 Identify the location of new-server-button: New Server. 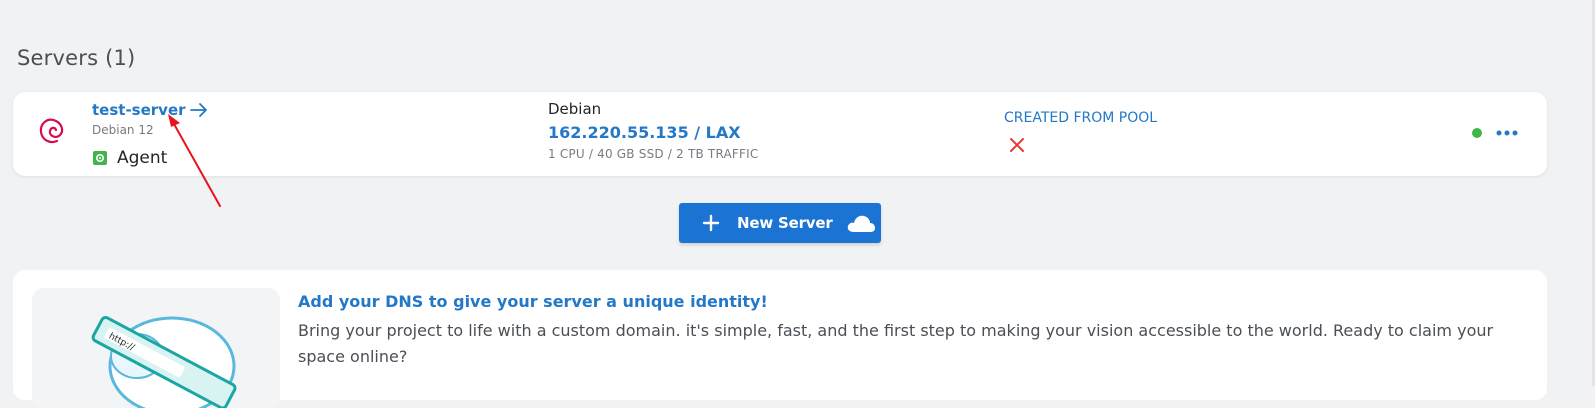
(780, 223).